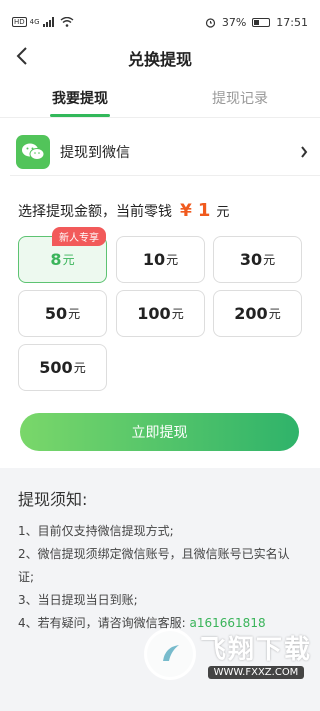  What do you see at coordinates (79, 236) in the screenshot?
I see `newcomer-badge: 新人专享` at bounding box center [79, 236].